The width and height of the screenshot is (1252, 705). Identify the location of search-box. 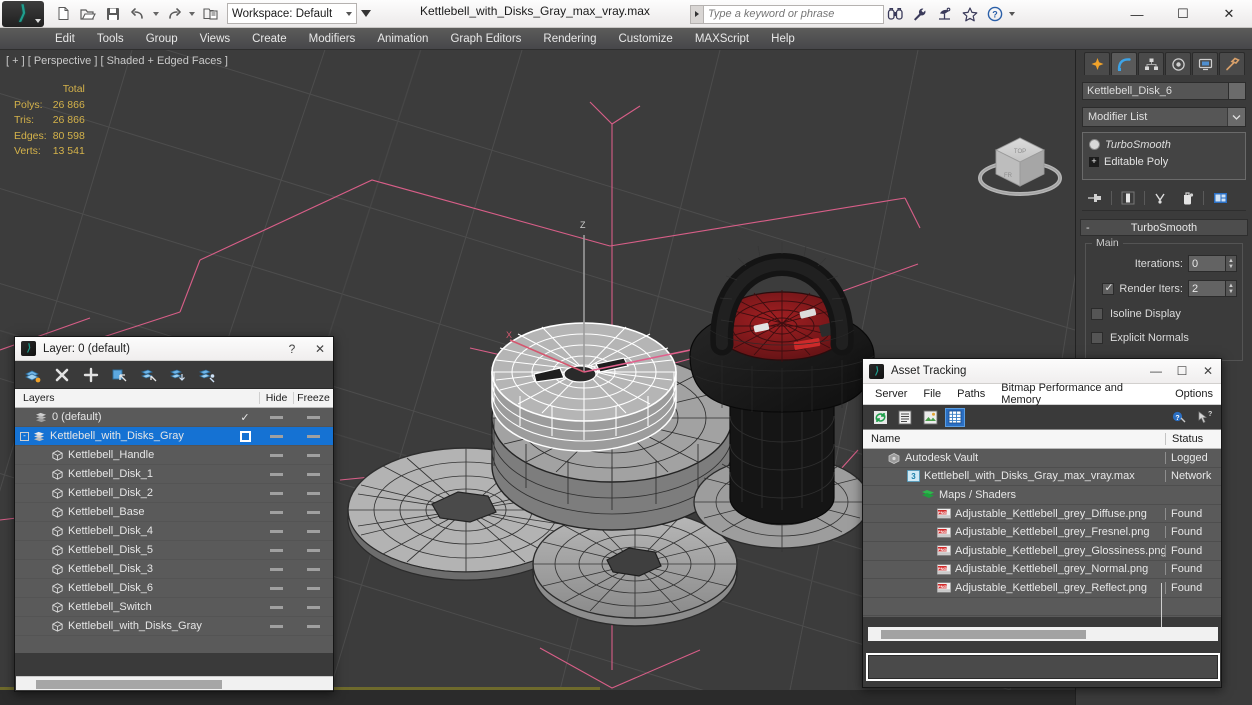
(787, 14).